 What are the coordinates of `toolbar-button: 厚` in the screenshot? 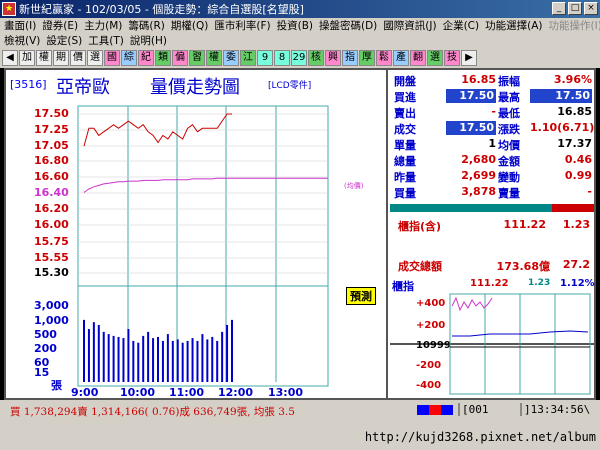 It's located at (367, 58).